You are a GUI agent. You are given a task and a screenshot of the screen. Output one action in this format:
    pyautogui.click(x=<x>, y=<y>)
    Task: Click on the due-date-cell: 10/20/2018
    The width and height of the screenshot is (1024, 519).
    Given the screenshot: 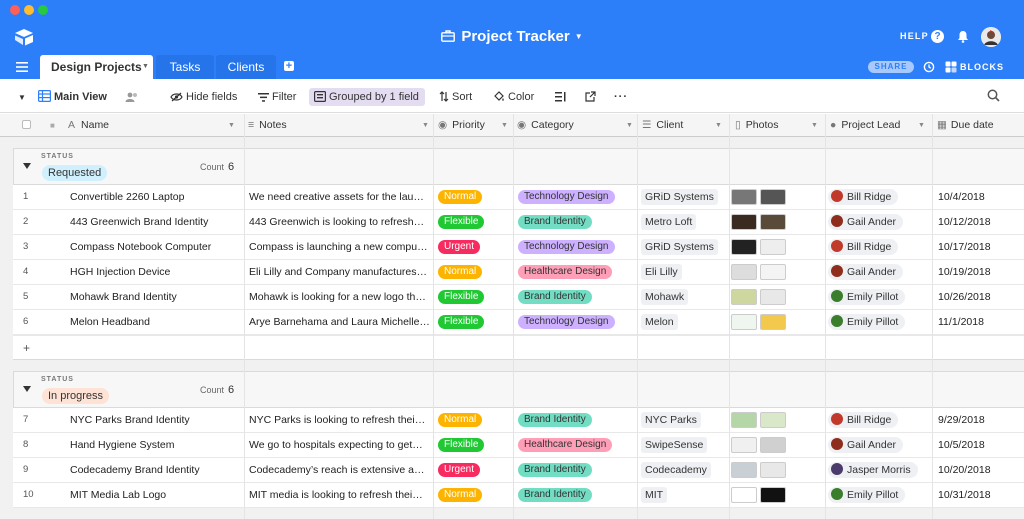 What is the action you would take?
    pyautogui.click(x=978, y=470)
    